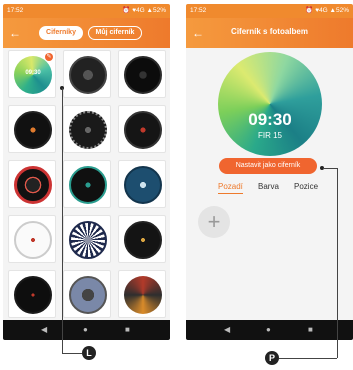 The height and width of the screenshot is (370, 353). I want to click on callout-line-left-h, so click(72, 353).